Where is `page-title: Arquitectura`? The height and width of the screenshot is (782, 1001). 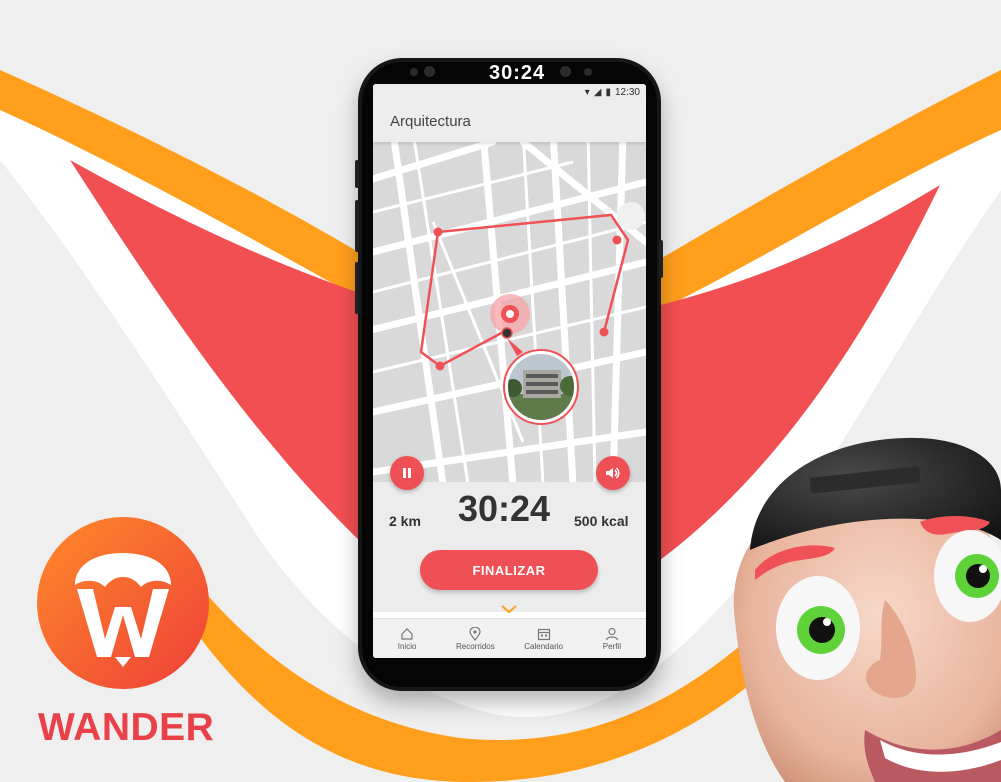
page-title: Arquitectura is located at coordinates (430, 121).